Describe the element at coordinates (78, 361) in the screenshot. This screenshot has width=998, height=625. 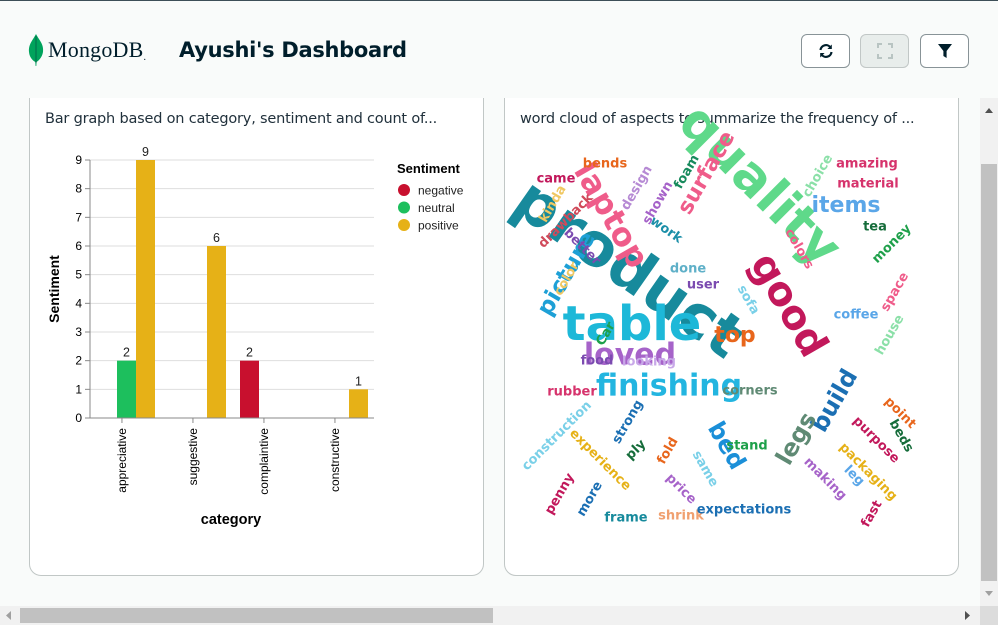
I see `y-tick-label: 2` at that location.